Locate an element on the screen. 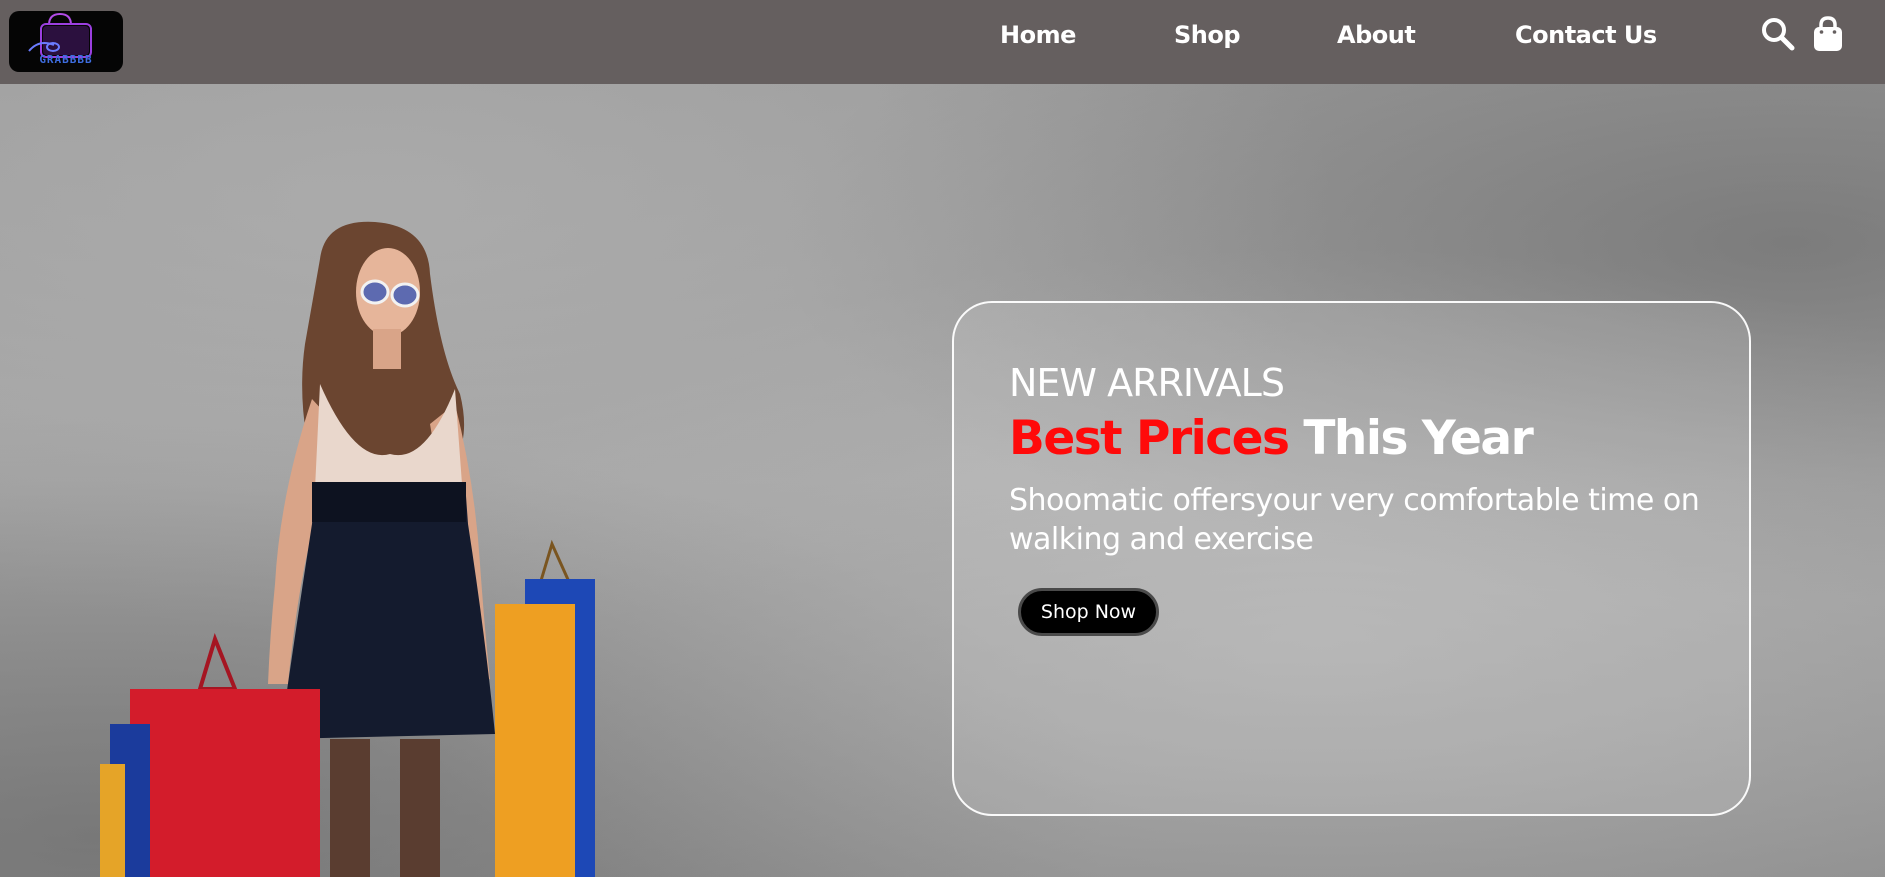  headline-rest: This Year is located at coordinates (1410, 438).